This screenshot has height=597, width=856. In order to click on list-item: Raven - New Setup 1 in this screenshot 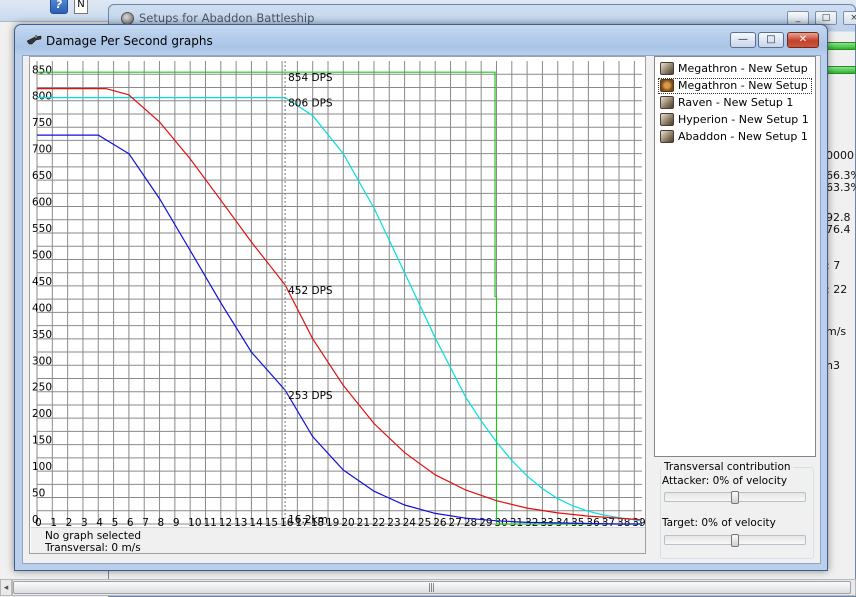, I will do `click(735, 103)`.